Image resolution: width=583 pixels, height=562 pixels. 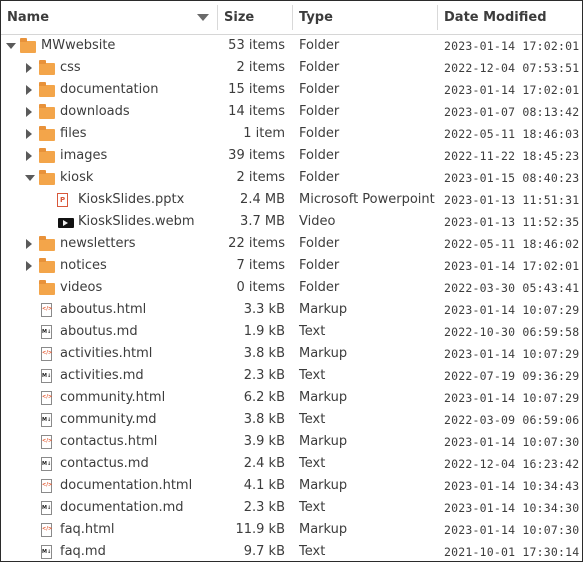 I want to click on column-header-name: Name, so click(x=109, y=17).